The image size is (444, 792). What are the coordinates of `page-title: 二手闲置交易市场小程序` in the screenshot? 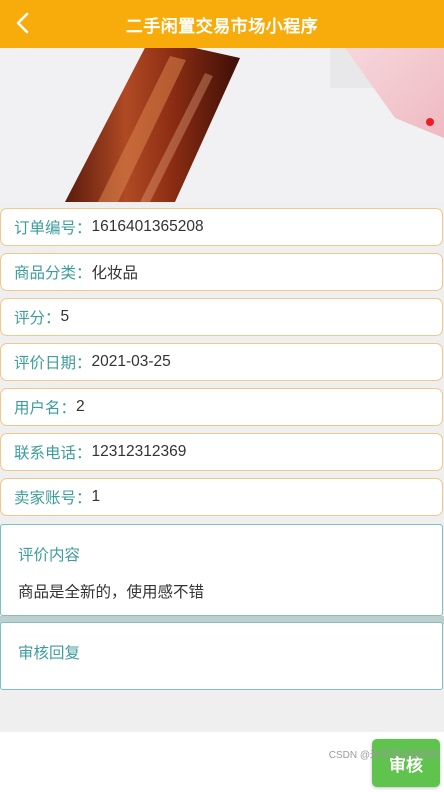 It's located at (222, 26).